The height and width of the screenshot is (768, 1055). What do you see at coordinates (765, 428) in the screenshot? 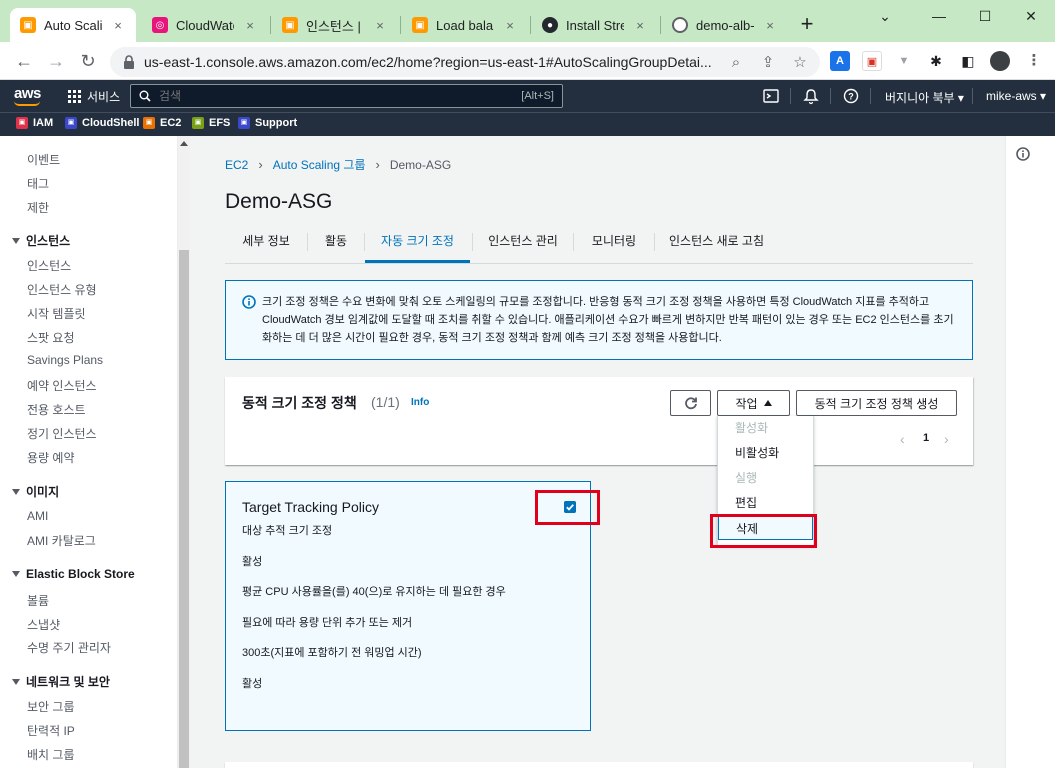
I see `menu-item-enable: 활성화` at bounding box center [765, 428].